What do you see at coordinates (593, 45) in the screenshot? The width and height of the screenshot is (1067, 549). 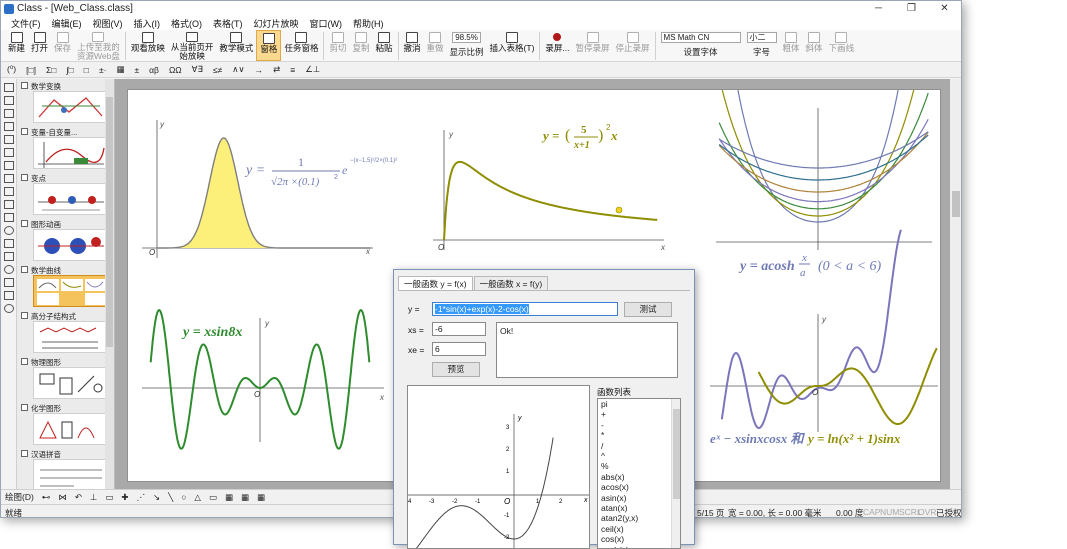 I see `pause-record-button: 暂停录屏` at bounding box center [593, 45].